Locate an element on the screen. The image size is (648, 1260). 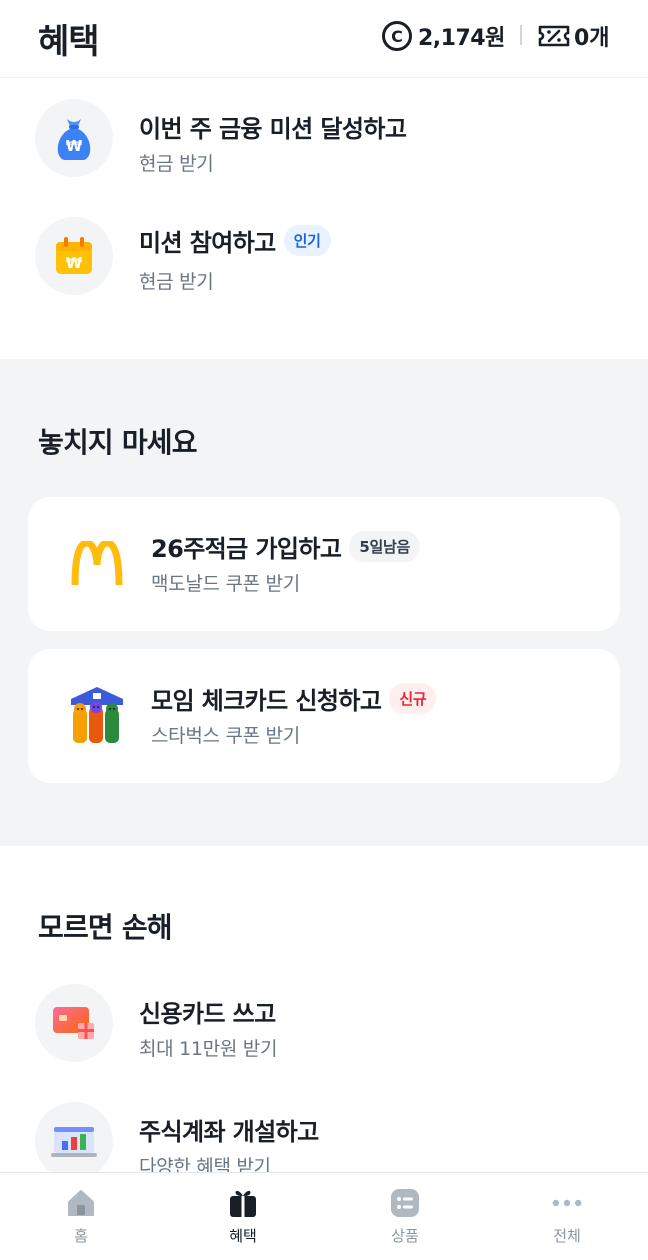
days-left-badge: 5일남음 is located at coordinates (384, 546).